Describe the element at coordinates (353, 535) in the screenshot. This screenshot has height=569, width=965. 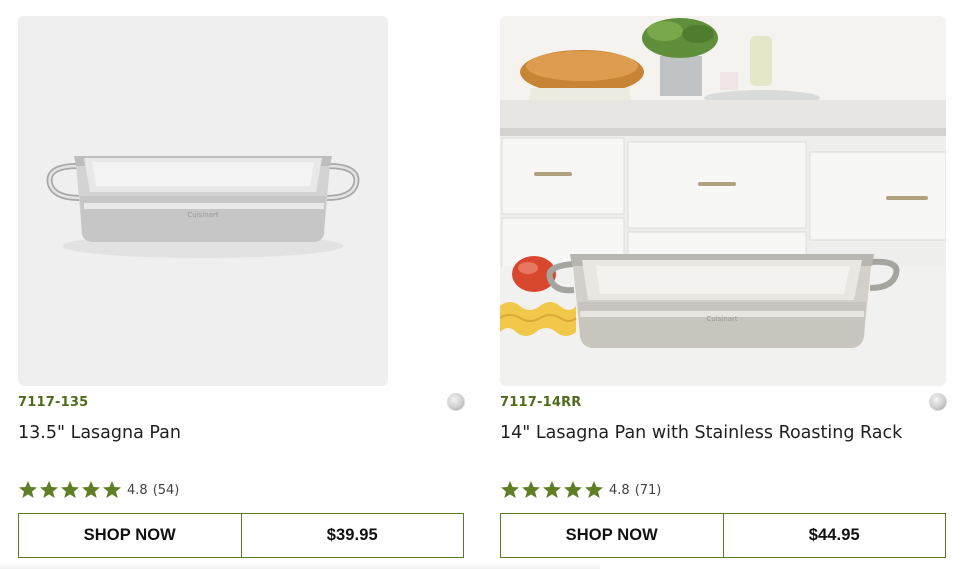
I see `price-button: $39.95` at that location.